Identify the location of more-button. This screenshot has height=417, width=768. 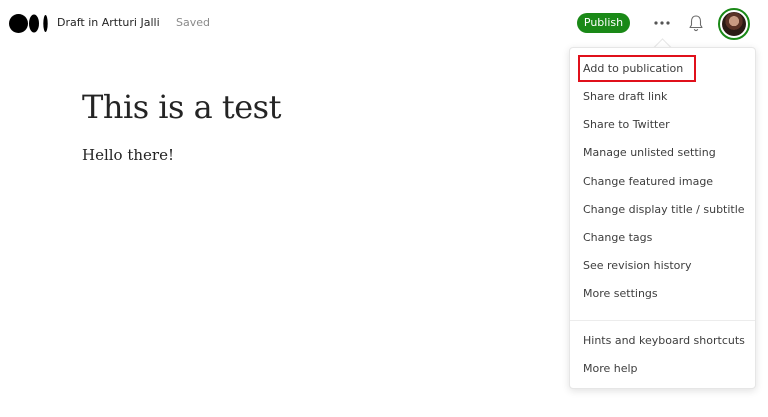
(662, 23).